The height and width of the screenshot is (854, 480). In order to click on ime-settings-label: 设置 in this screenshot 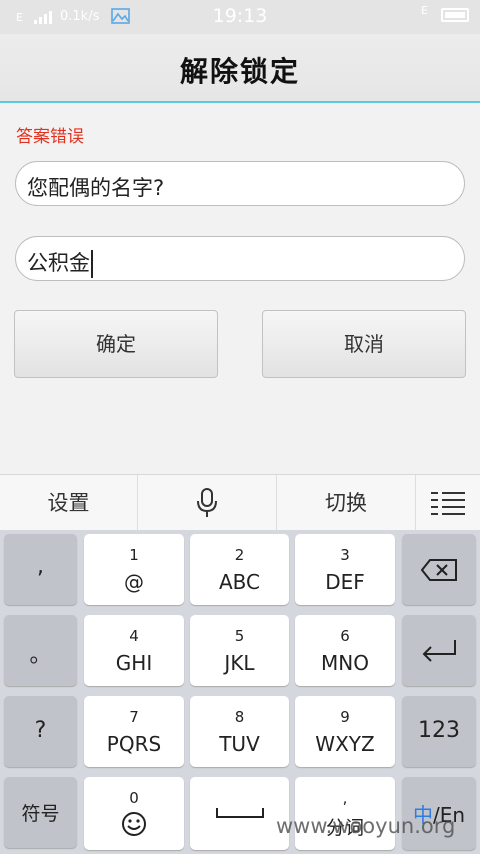, I will do `click(68, 503)`.